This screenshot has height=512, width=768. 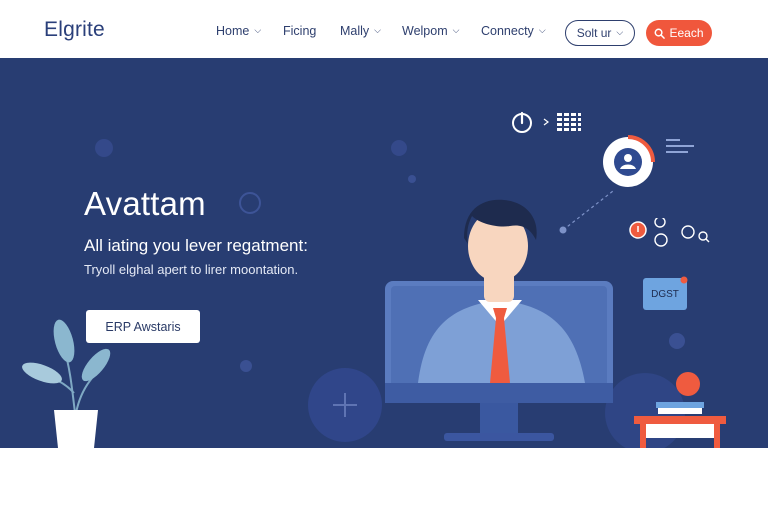 I want to click on user-icon, so click(x=648, y=161).